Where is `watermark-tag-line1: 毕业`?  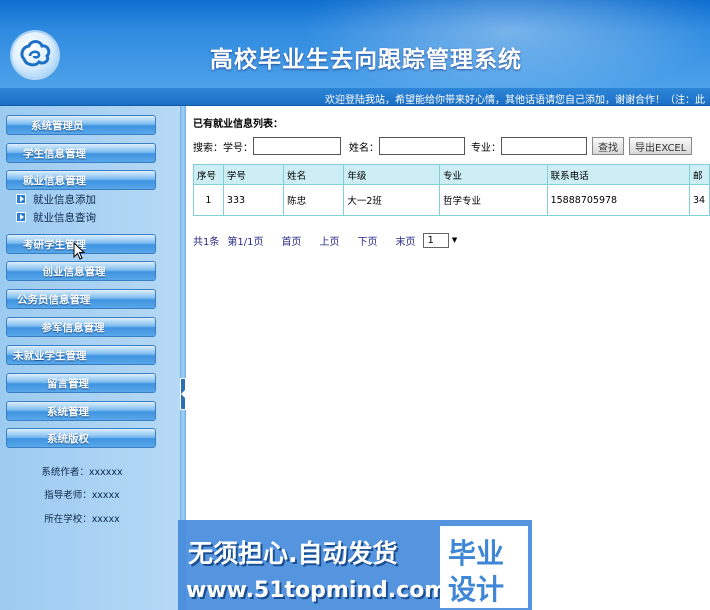 watermark-tag-line1: 毕业 is located at coordinates (476, 553).